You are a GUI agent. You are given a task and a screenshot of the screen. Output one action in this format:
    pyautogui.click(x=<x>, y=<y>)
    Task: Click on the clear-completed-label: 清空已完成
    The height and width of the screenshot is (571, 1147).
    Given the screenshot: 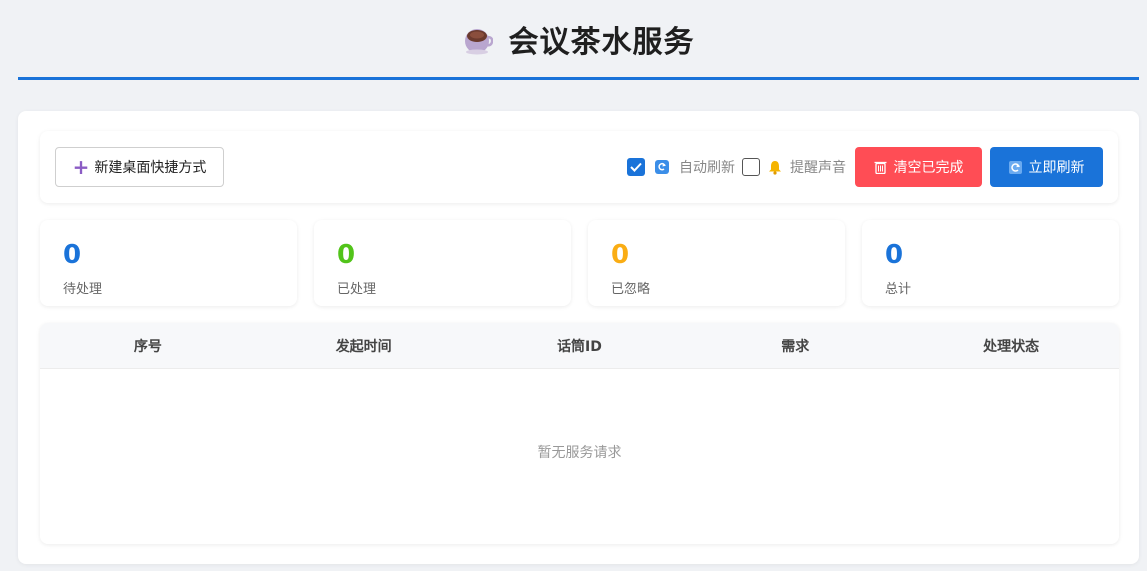 What is the action you would take?
    pyautogui.click(x=928, y=168)
    